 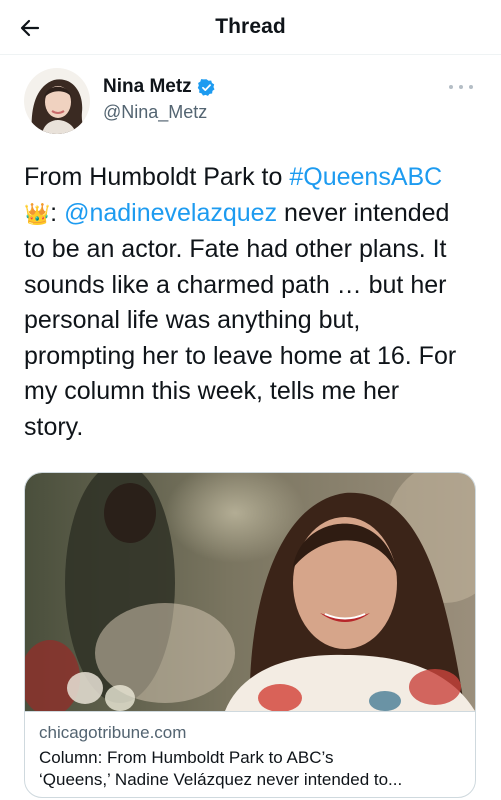 What do you see at coordinates (37, 214) in the screenshot?
I see `crown-icon: 👑` at bounding box center [37, 214].